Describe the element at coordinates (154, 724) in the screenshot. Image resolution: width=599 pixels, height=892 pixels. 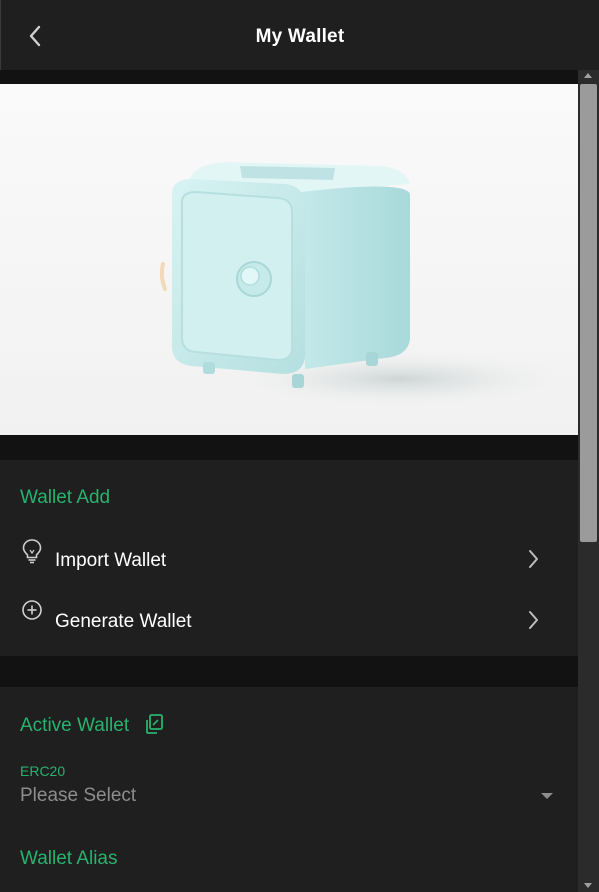
I see `copy-icon` at that location.